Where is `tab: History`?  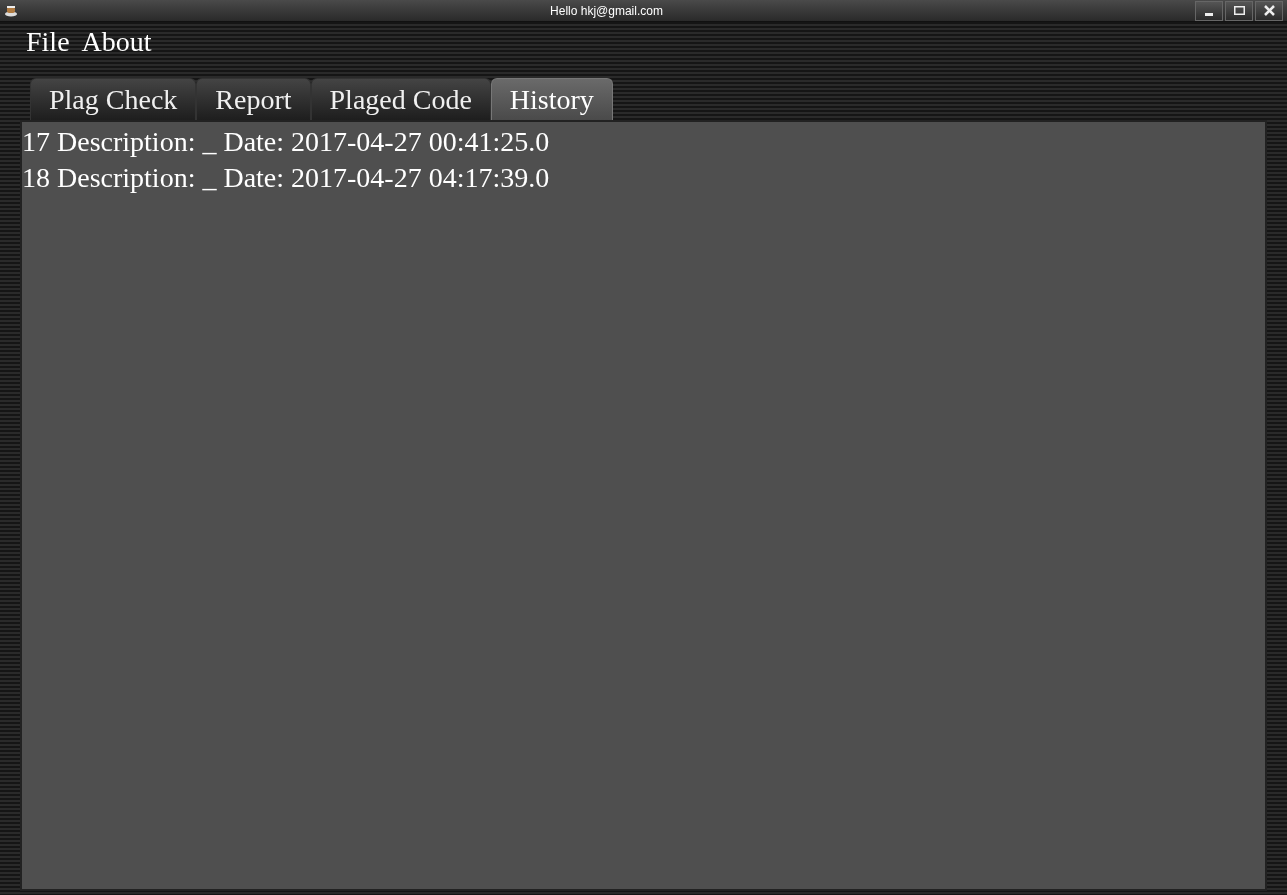
tab: History is located at coordinates (551, 99).